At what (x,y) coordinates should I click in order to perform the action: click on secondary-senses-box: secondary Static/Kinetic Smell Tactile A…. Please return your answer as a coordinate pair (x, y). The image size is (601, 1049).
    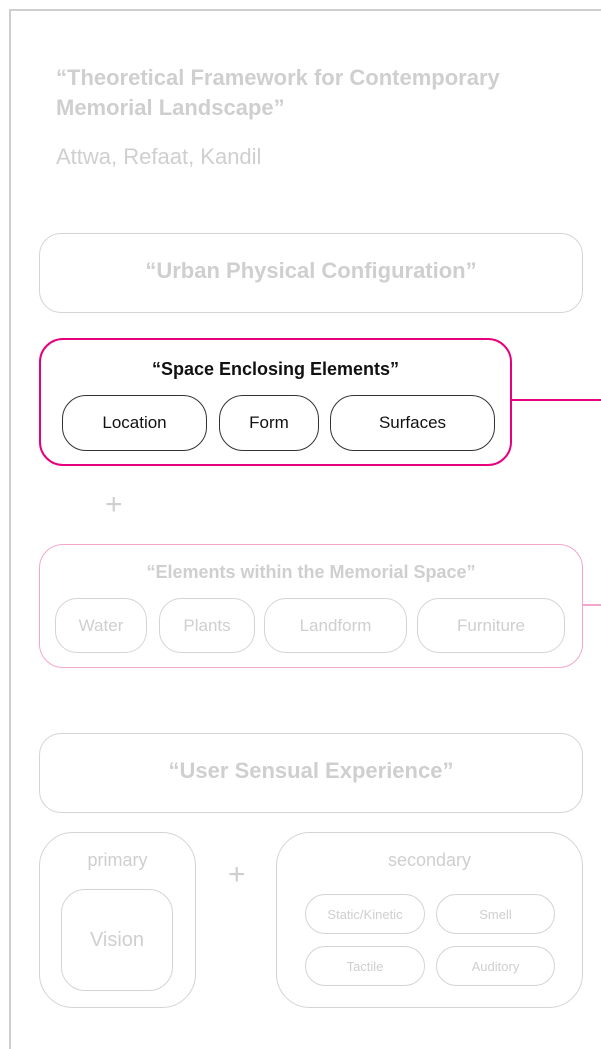
    Looking at the image, I should click on (429, 920).